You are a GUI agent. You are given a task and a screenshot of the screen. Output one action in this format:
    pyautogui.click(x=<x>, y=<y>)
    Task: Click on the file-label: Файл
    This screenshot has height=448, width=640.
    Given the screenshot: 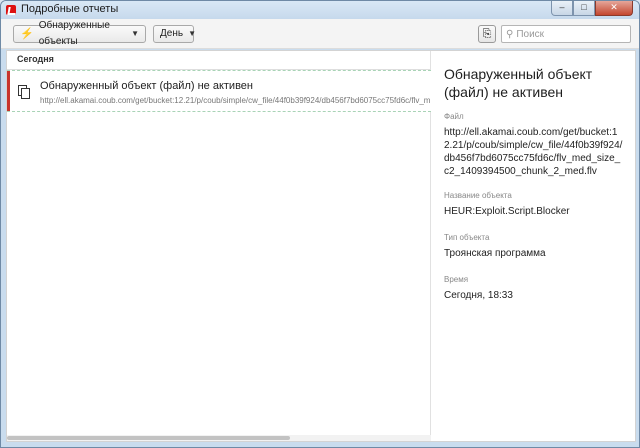 What is the action you would take?
    pyautogui.click(x=454, y=116)
    